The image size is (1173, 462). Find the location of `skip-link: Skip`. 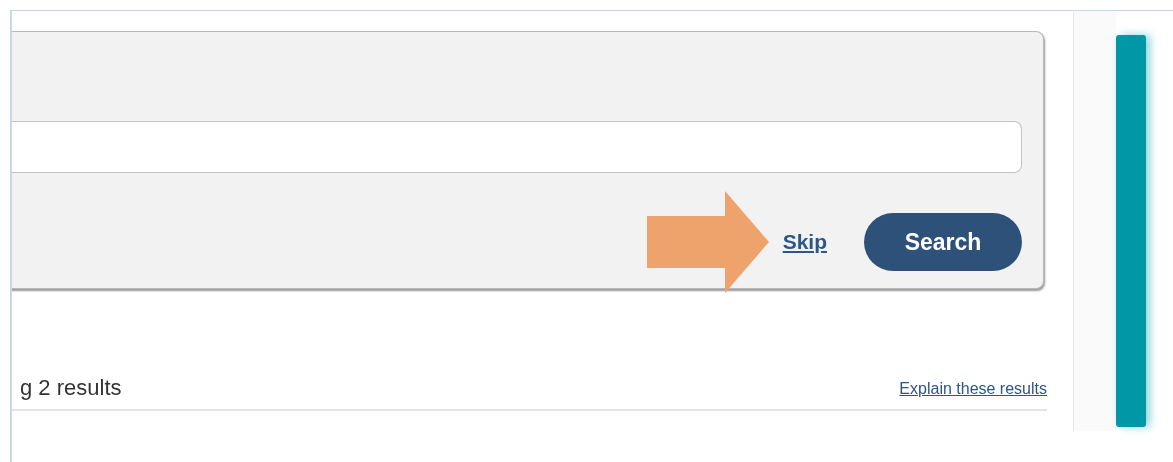

skip-link: Skip is located at coordinates (804, 242).